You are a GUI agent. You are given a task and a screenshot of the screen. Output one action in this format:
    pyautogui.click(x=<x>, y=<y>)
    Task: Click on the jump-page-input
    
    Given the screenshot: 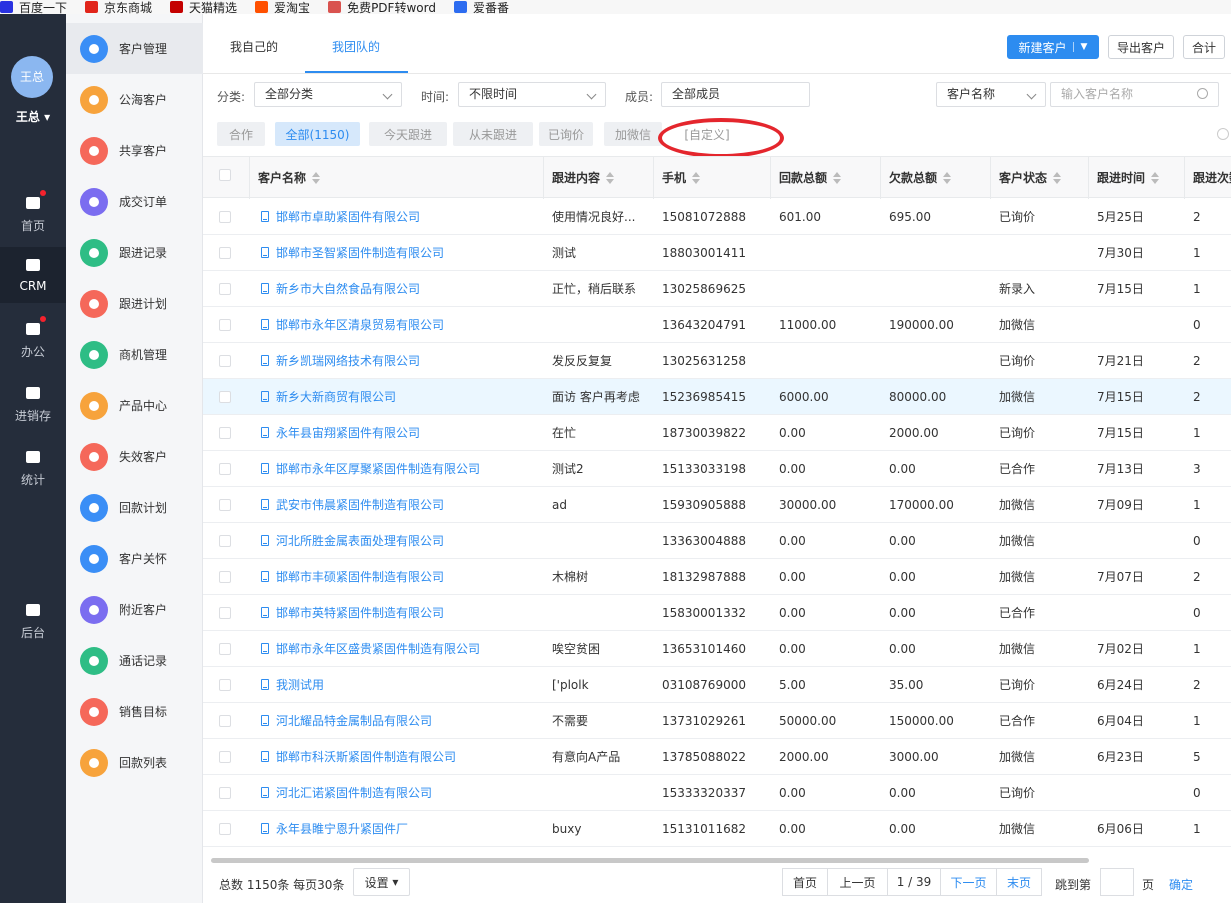 What is the action you would take?
    pyautogui.click(x=1117, y=882)
    